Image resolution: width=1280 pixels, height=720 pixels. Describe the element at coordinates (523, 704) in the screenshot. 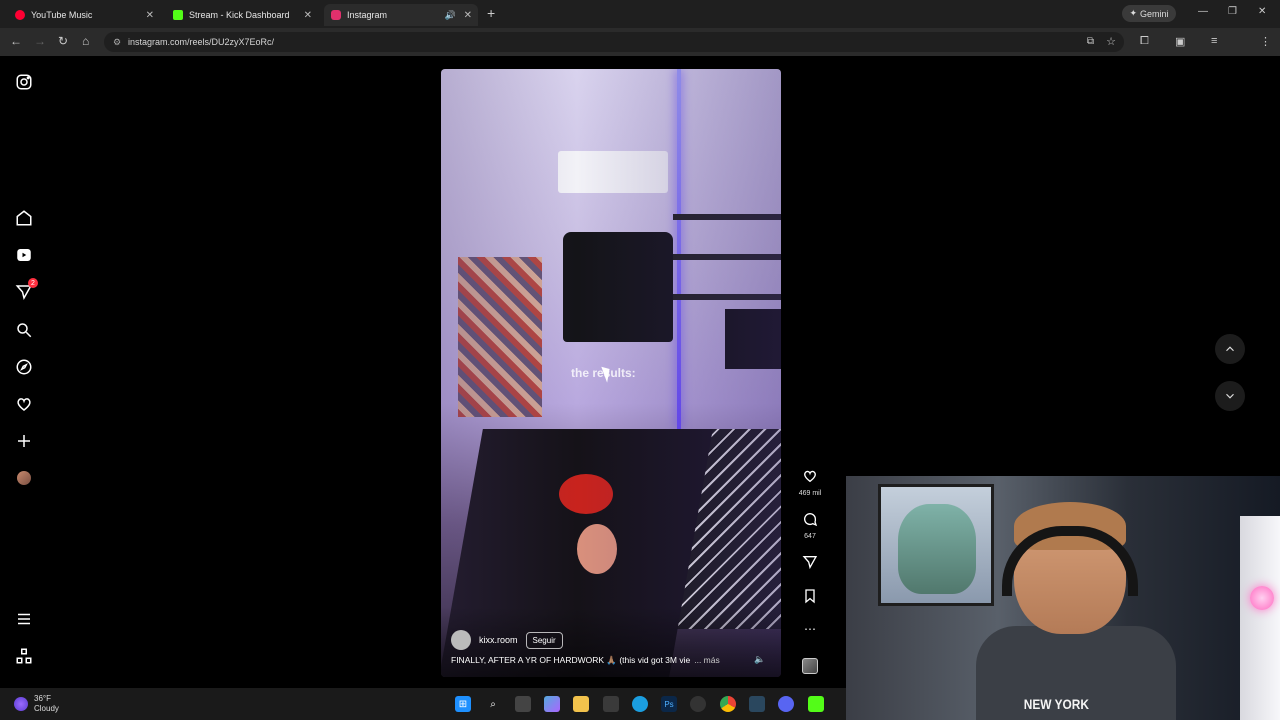

I see `task-view-icon` at that location.